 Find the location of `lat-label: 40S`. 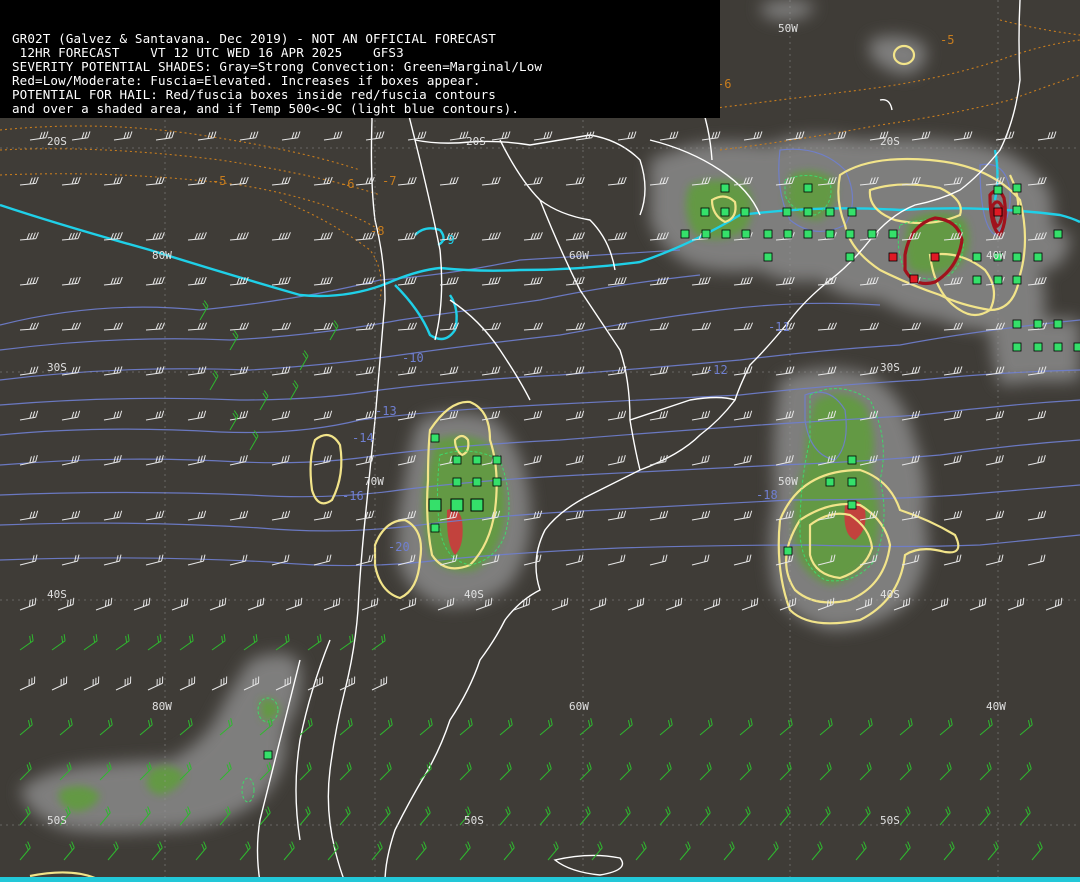

lat-label: 40S is located at coordinates (474, 594).